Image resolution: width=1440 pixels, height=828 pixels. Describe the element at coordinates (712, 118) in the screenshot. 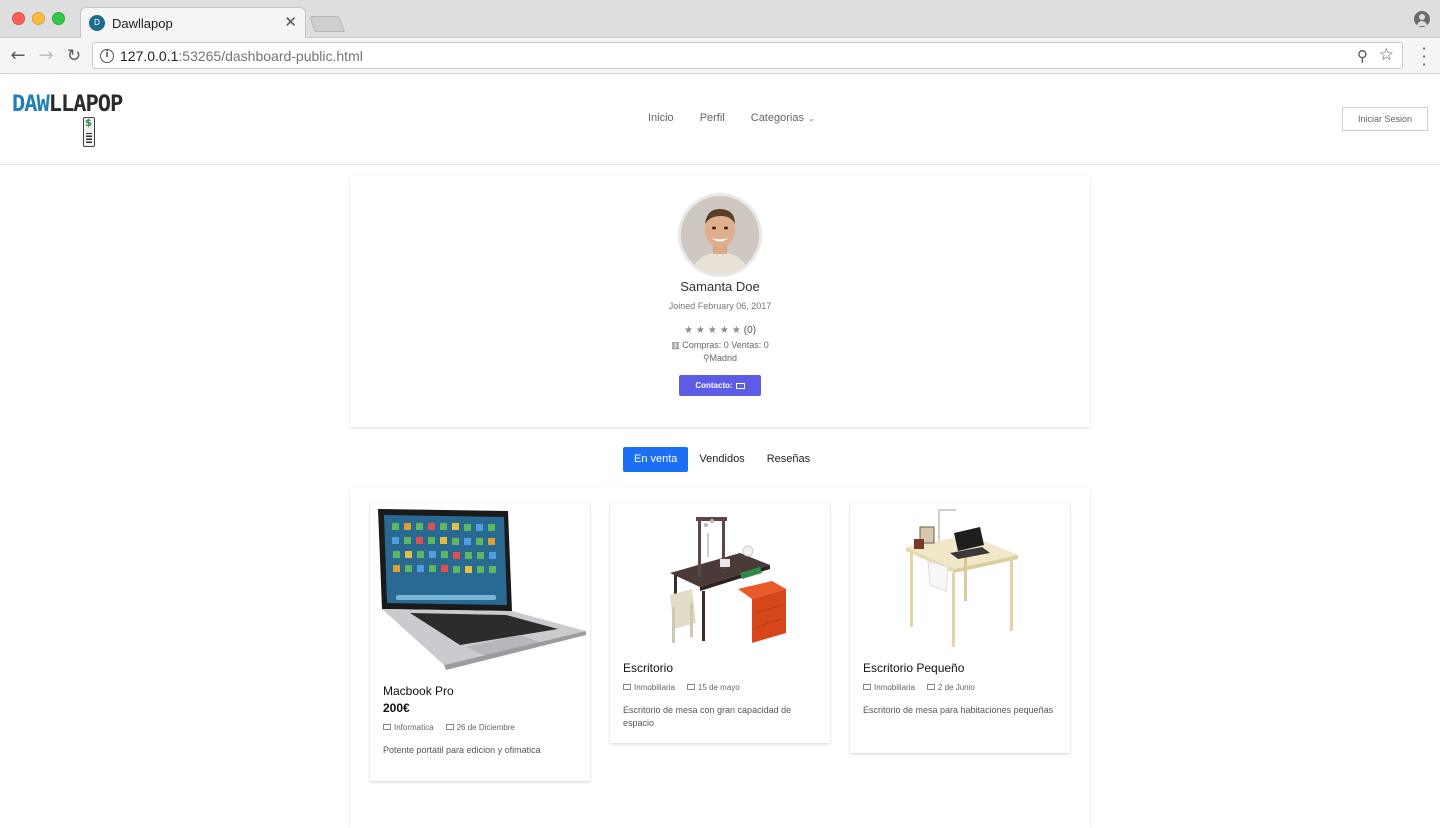

I see `nav-perfil: Perfil` at that location.